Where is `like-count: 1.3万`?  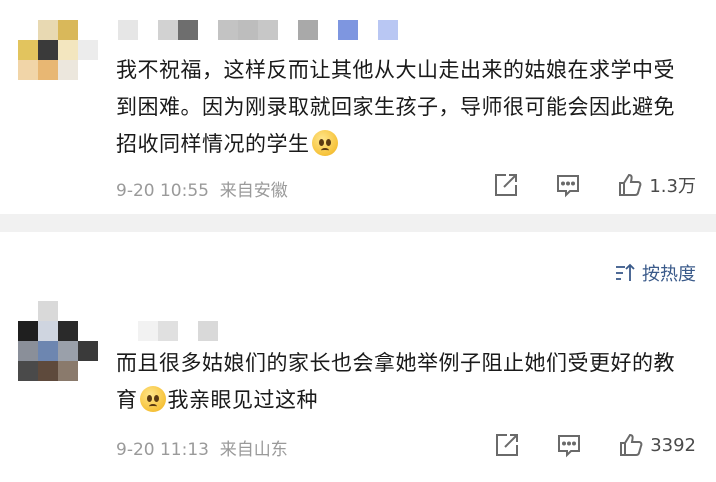 like-count: 1.3万 is located at coordinates (672, 186).